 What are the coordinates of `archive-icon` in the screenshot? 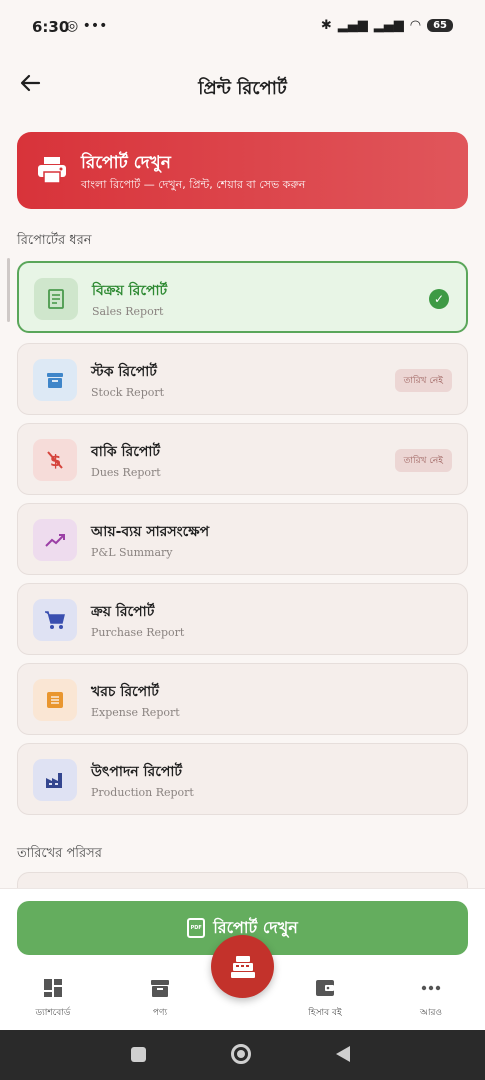 It's located at (55, 380).